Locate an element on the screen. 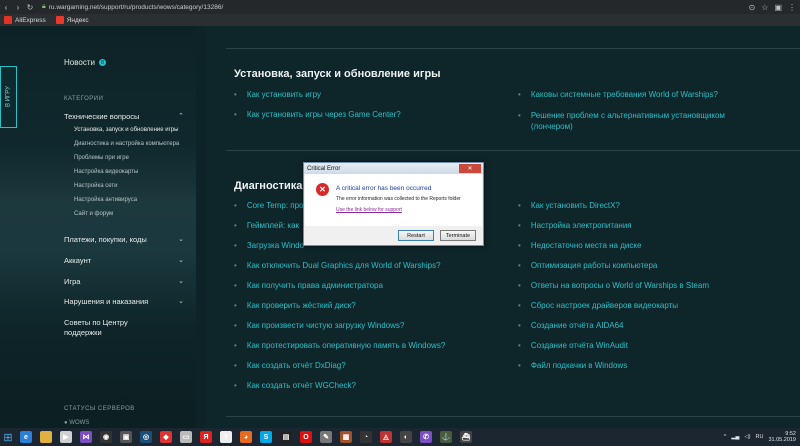  faq-link: • Как установить DirectX? is located at coordinates (569, 205).